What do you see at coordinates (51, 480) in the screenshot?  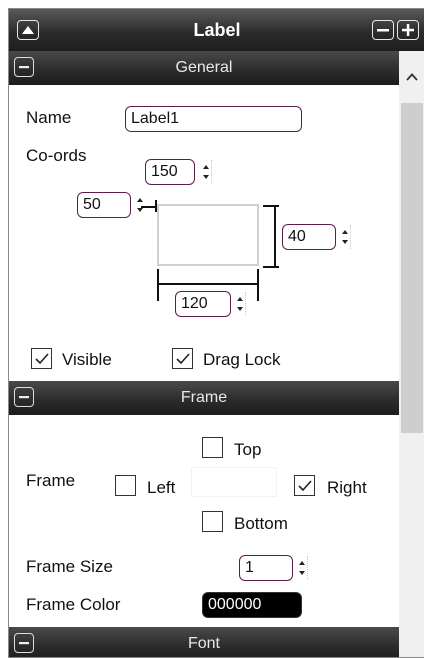 I see `frame-label: Frame` at bounding box center [51, 480].